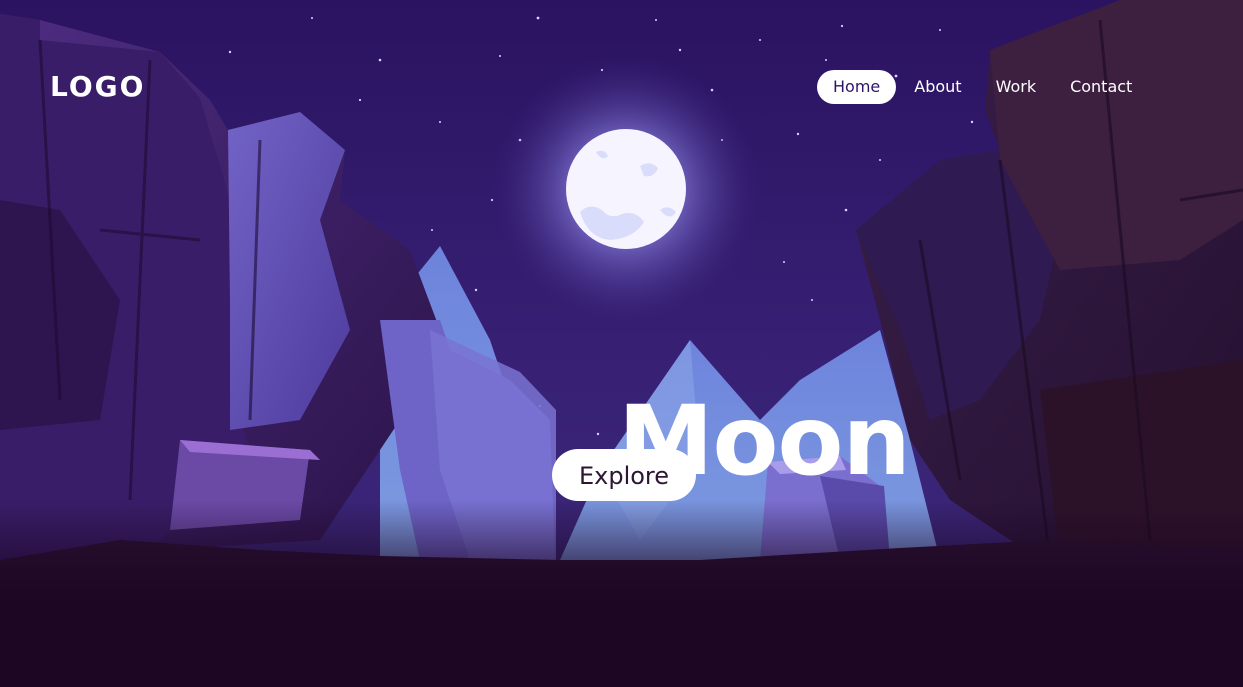 The width and height of the screenshot is (1243, 687). I want to click on nav-item-about: About, so click(937, 87).